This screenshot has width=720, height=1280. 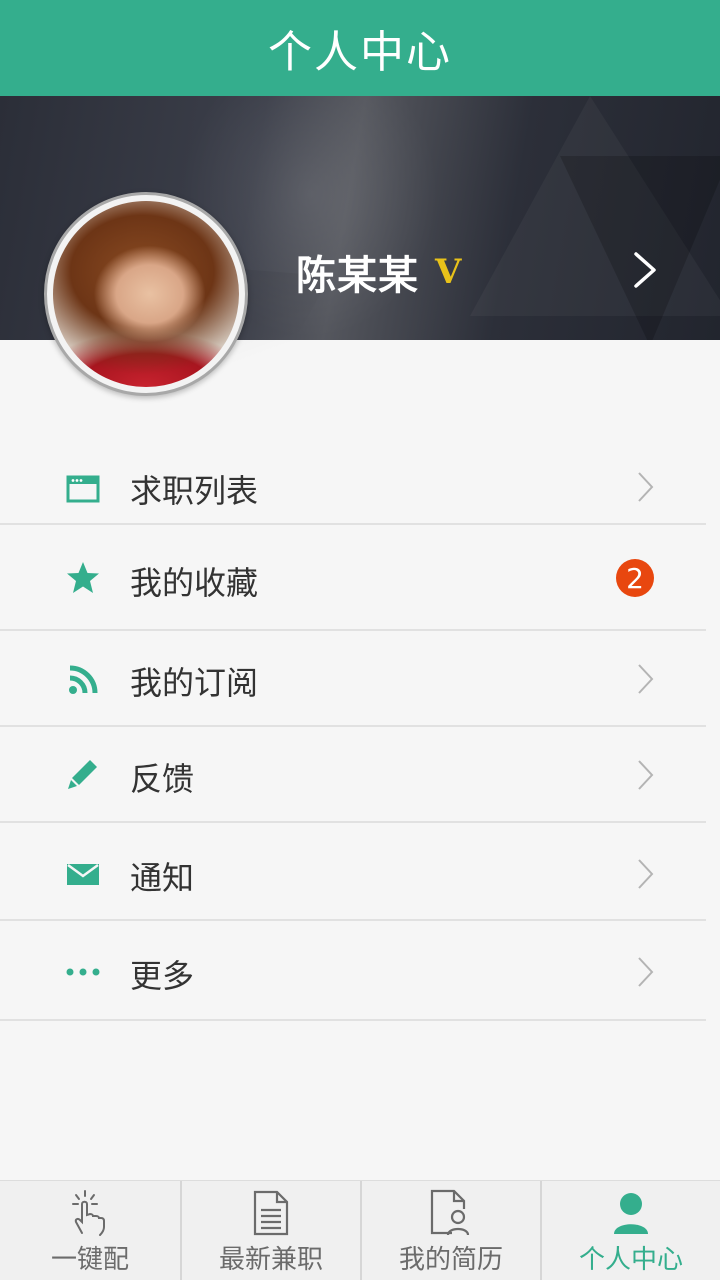 I want to click on rss-icon, so click(x=83, y=680).